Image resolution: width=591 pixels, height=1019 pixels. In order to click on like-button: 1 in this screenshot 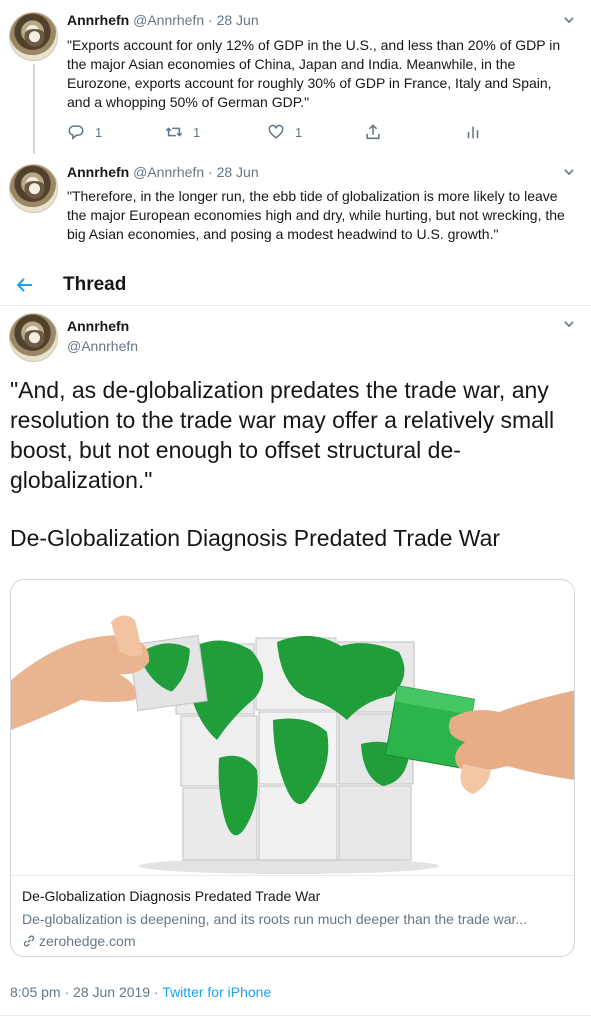, I will do `click(284, 132)`.